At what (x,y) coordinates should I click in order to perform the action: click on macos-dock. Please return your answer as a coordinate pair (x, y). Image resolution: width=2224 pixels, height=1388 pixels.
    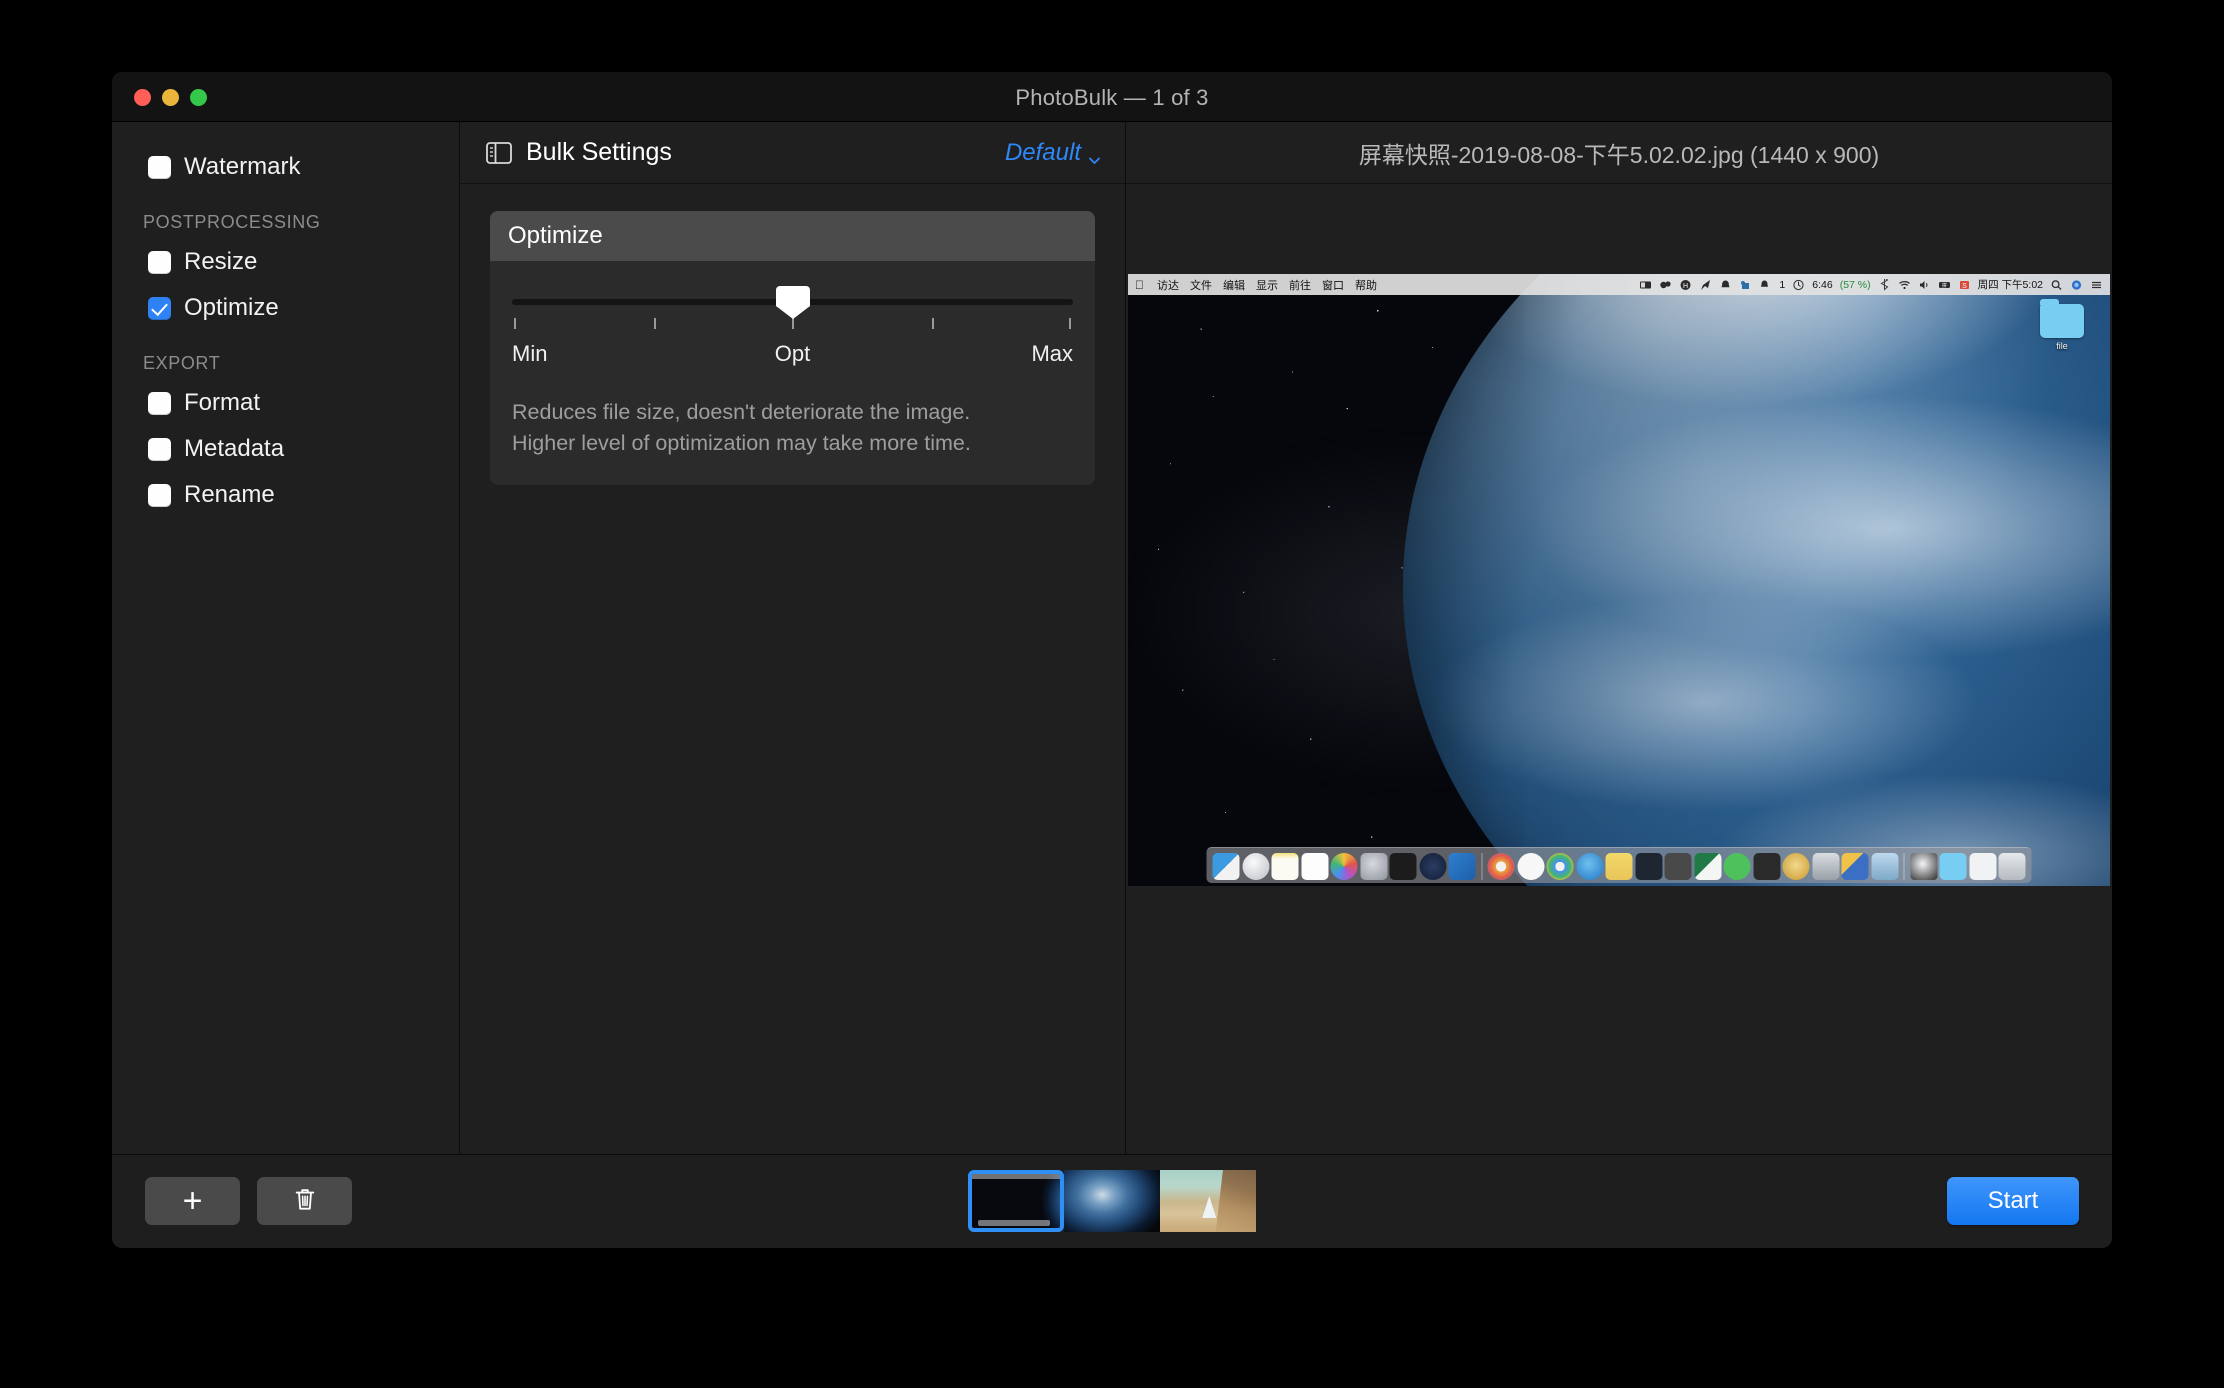
    Looking at the image, I should click on (1619, 865).